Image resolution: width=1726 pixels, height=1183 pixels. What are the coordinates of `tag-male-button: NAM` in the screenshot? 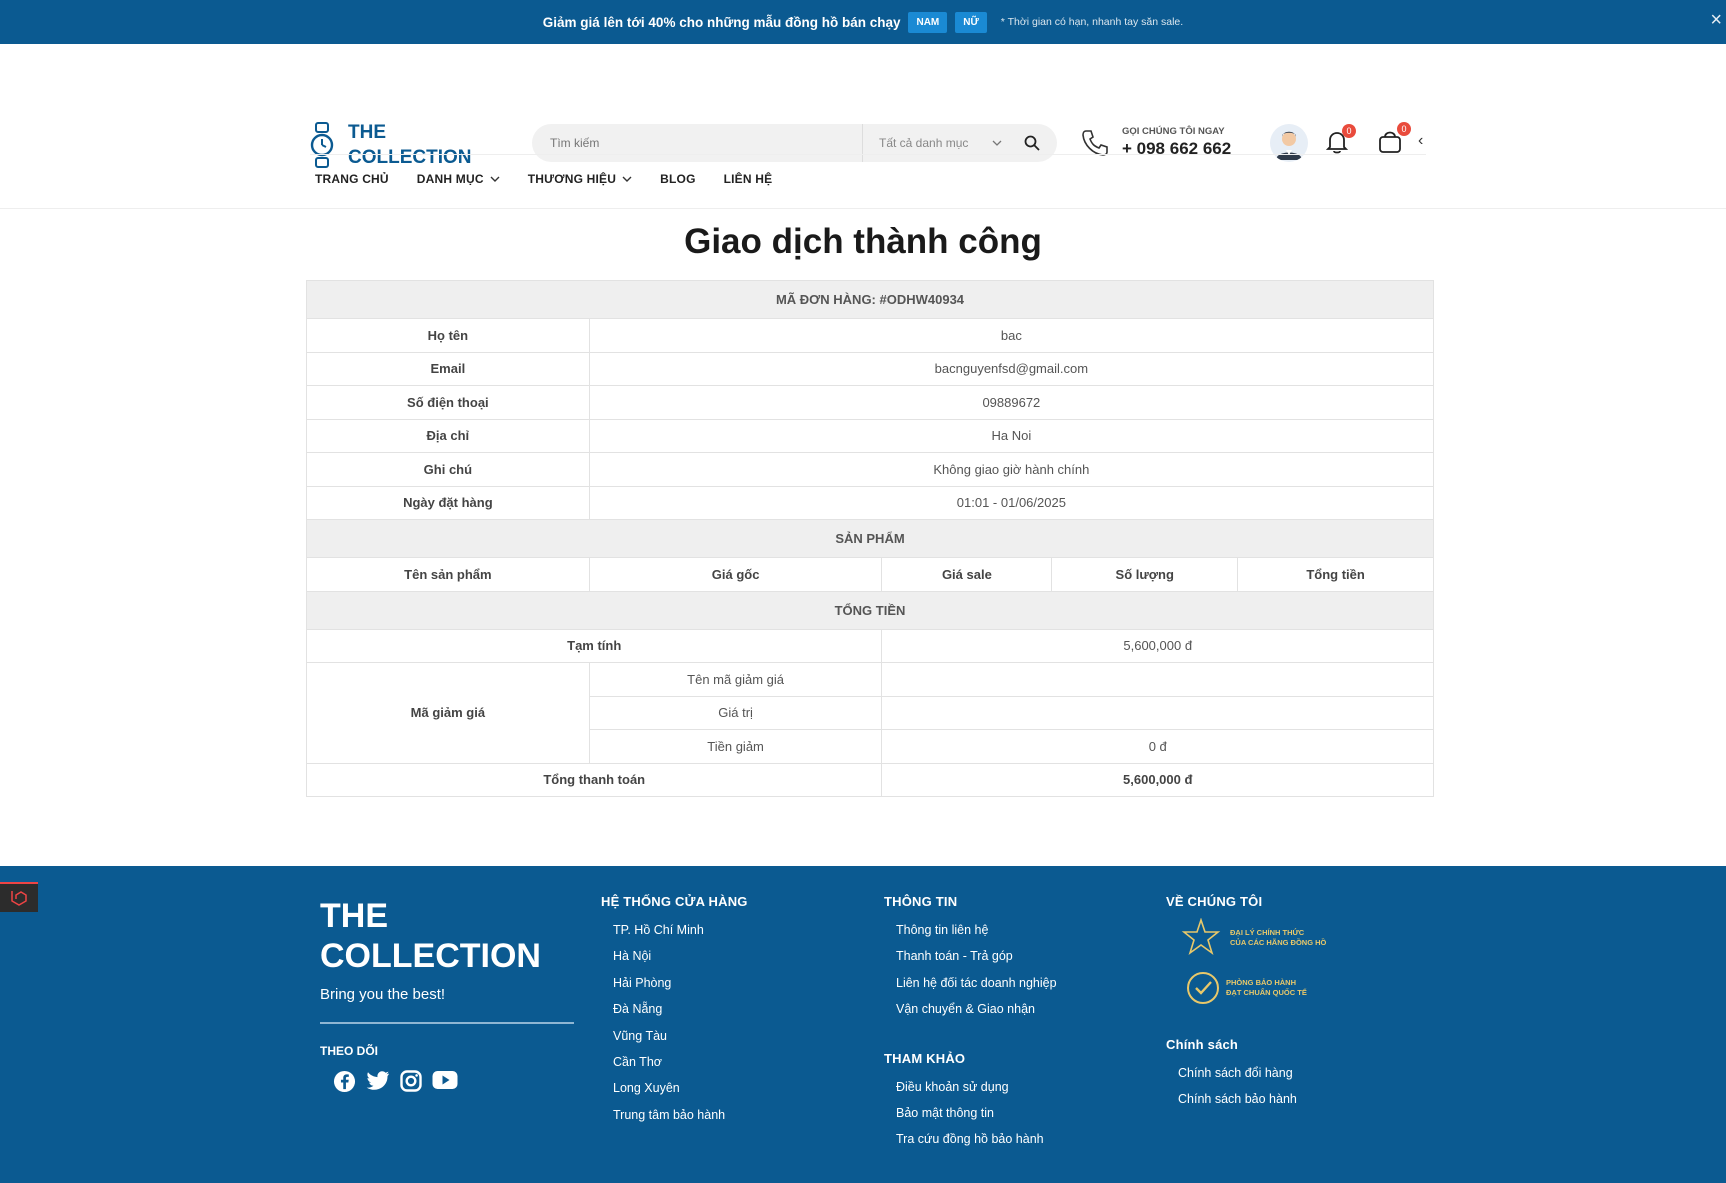 It's located at (928, 22).